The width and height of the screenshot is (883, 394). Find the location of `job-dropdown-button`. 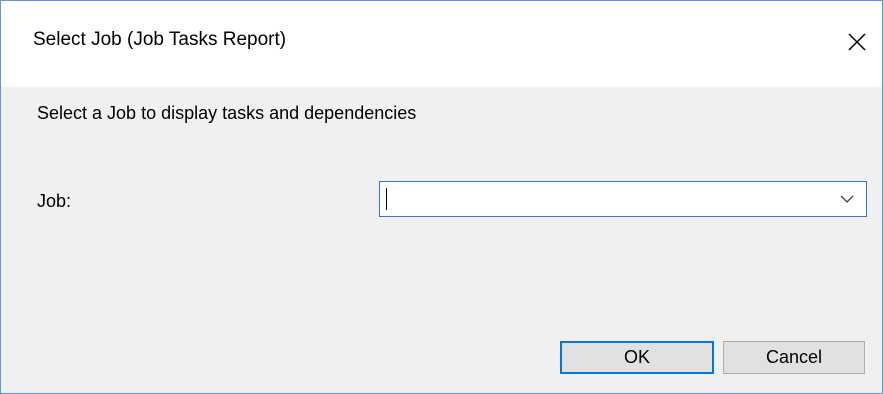

job-dropdown-button is located at coordinates (847, 199).